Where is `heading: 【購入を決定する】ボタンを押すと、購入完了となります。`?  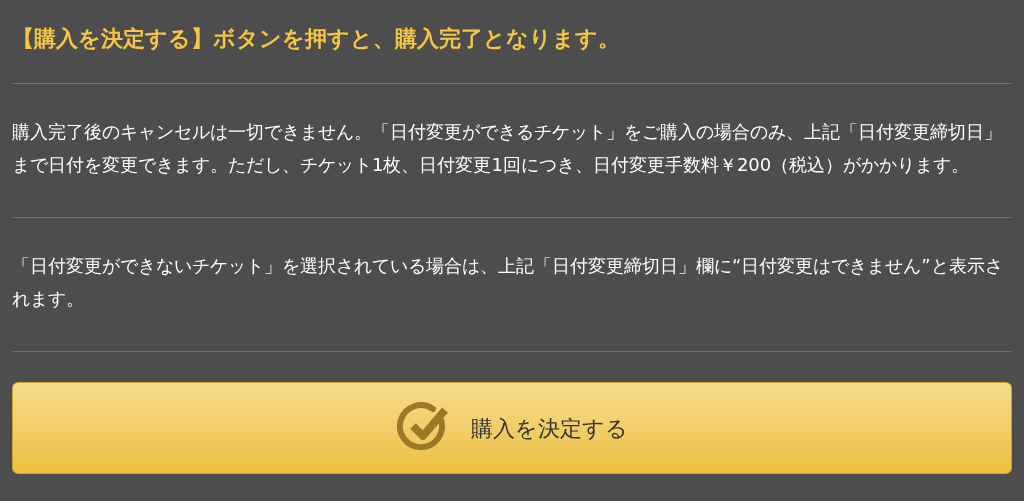 heading: 【購入を決定する】ボタンを押すと、購入完了となります。 is located at coordinates (316, 39).